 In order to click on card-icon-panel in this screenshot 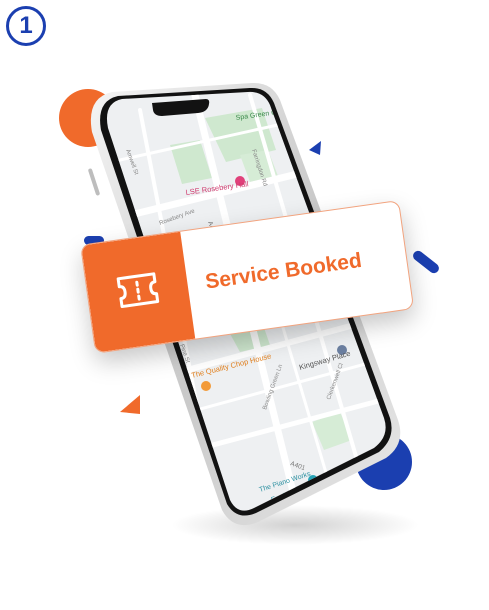, I will do `click(138, 292)`.